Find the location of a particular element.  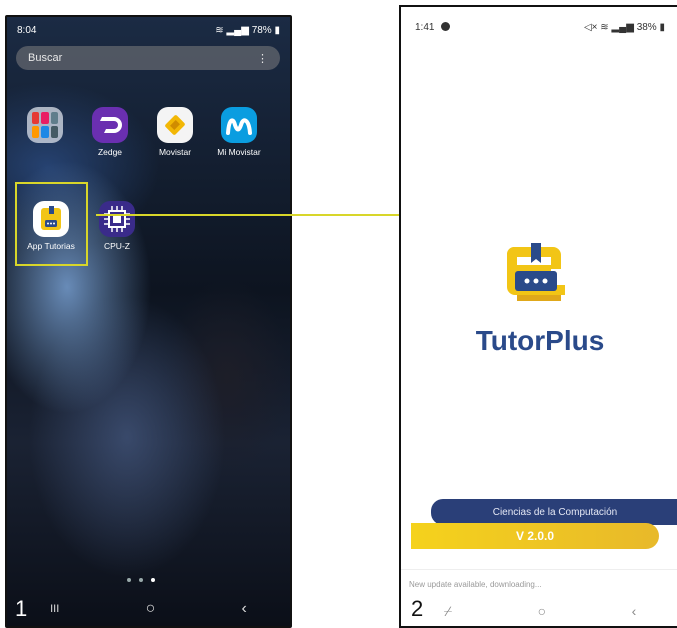

app-label: Movistar is located at coordinates (175, 152).